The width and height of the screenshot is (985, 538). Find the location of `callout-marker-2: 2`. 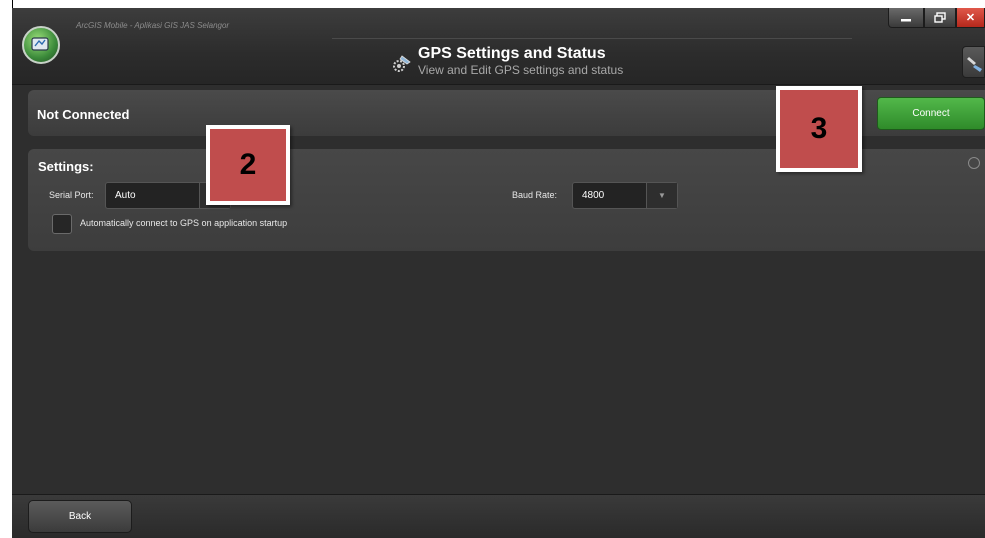

callout-marker-2: 2 is located at coordinates (248, 165).